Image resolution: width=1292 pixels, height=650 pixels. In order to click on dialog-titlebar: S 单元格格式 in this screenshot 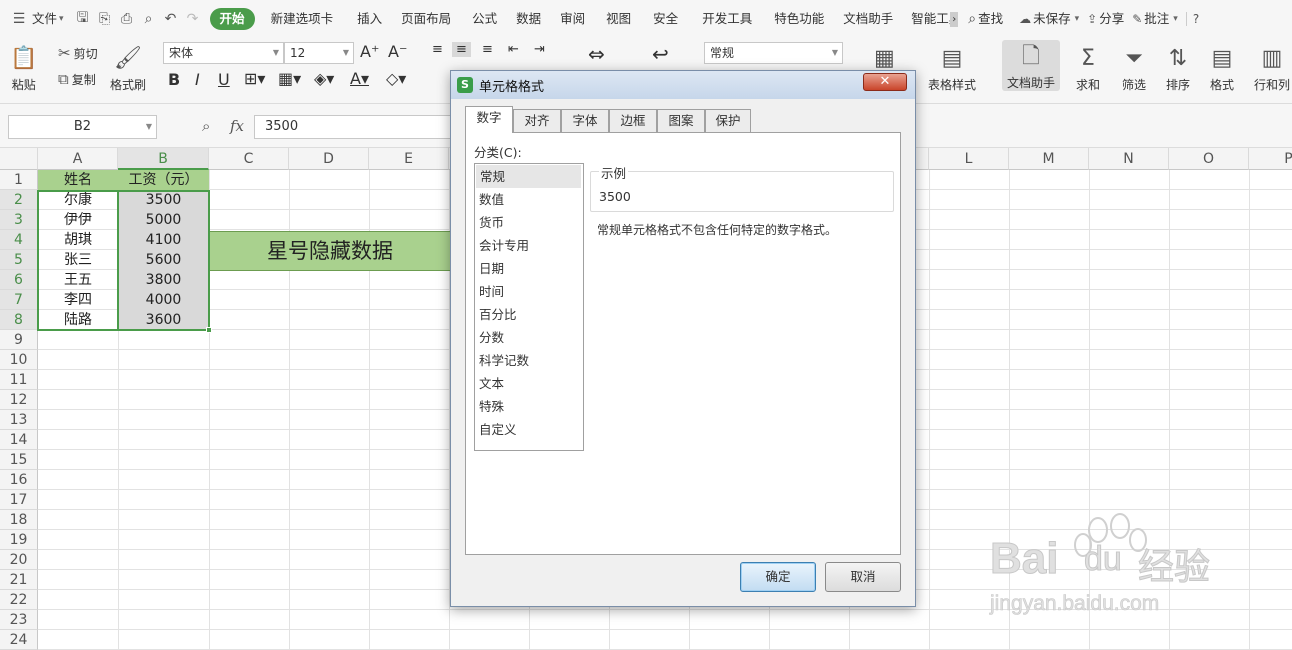, I will do `click(683, 85)`.